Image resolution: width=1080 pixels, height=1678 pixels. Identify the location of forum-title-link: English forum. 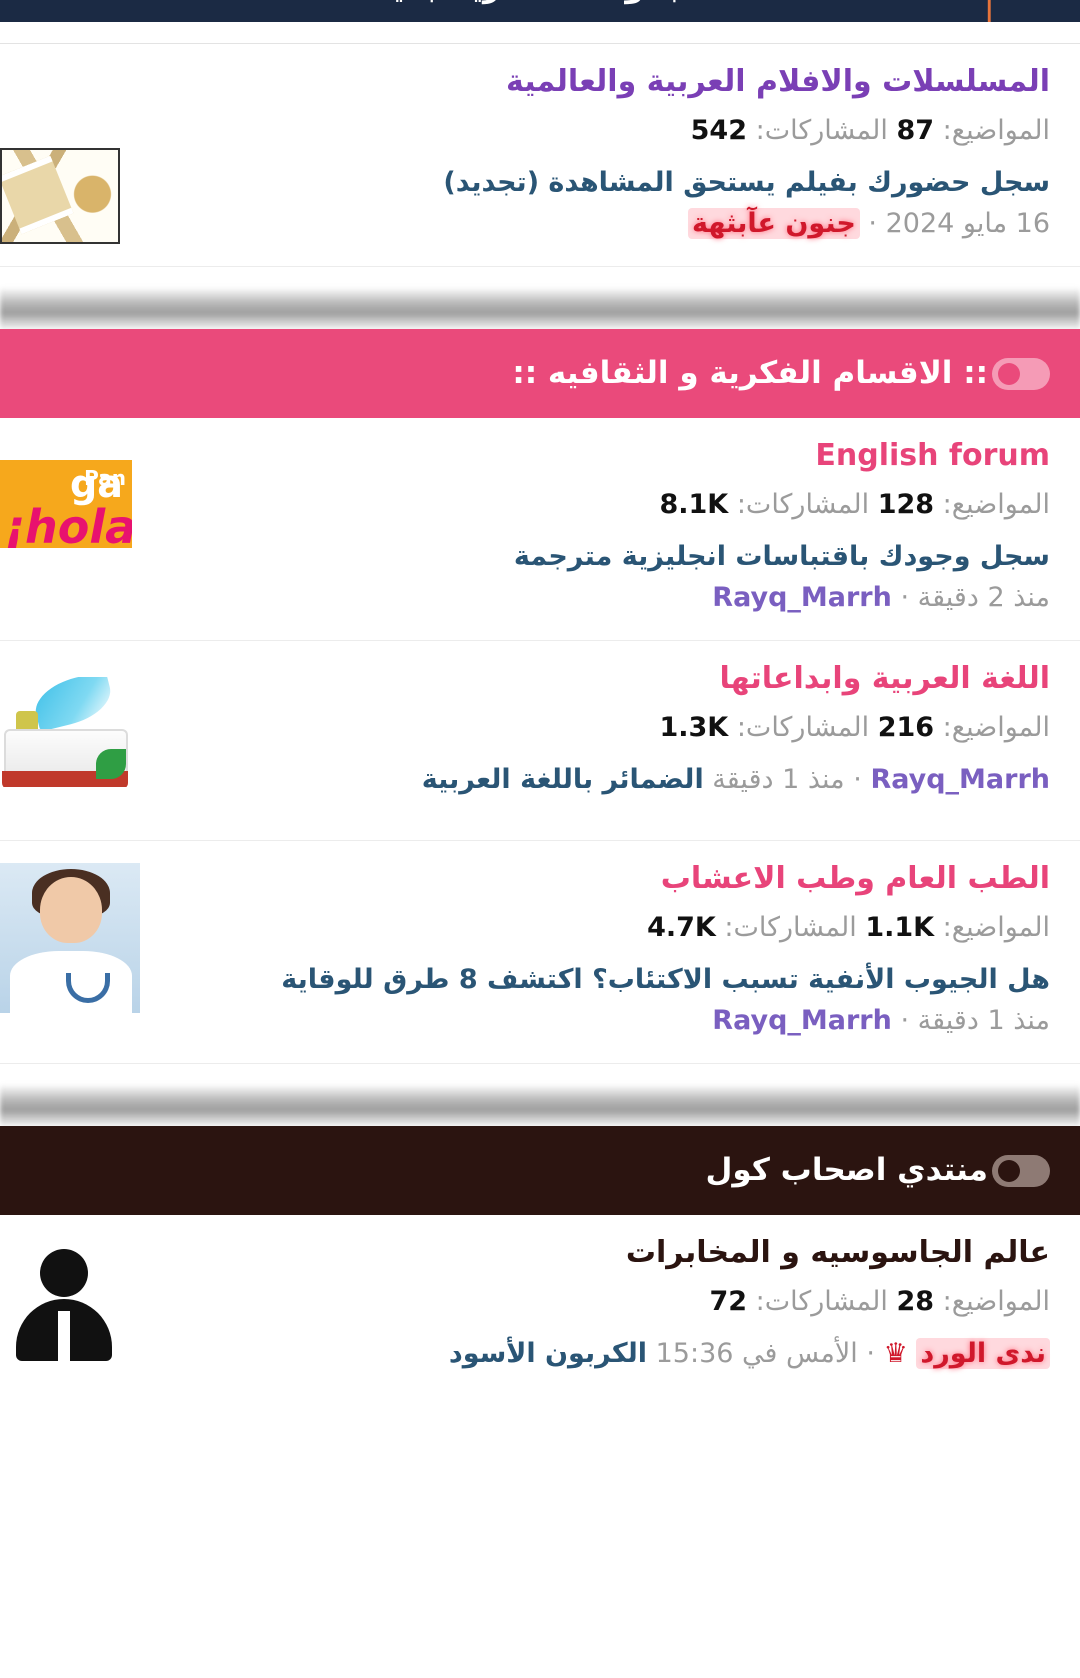
(615, 456).